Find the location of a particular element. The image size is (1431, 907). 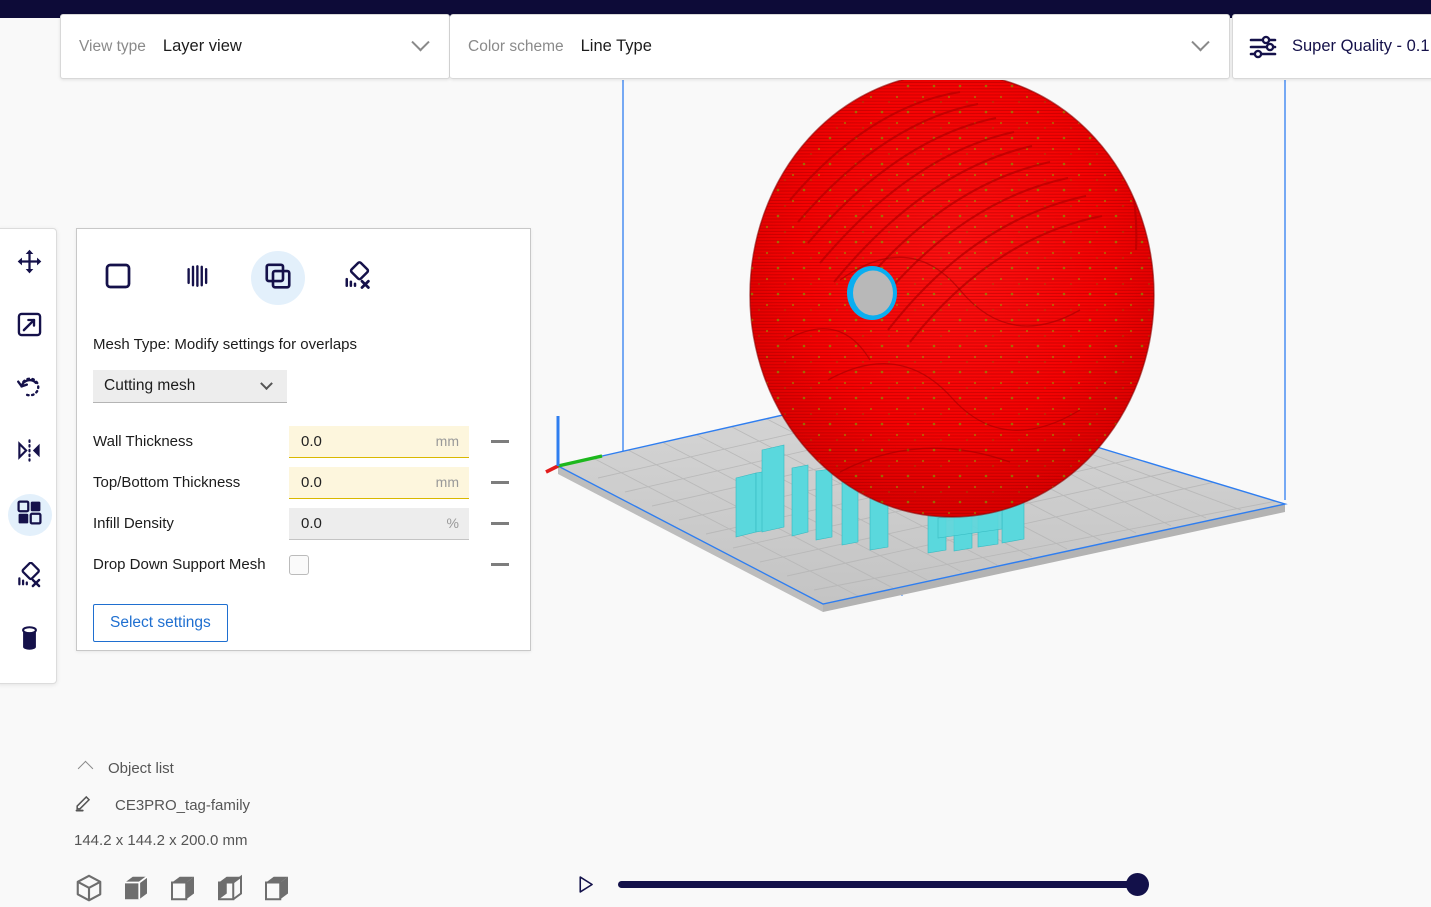

dont-support-overlap-tab is located at coordinates (358, 278).